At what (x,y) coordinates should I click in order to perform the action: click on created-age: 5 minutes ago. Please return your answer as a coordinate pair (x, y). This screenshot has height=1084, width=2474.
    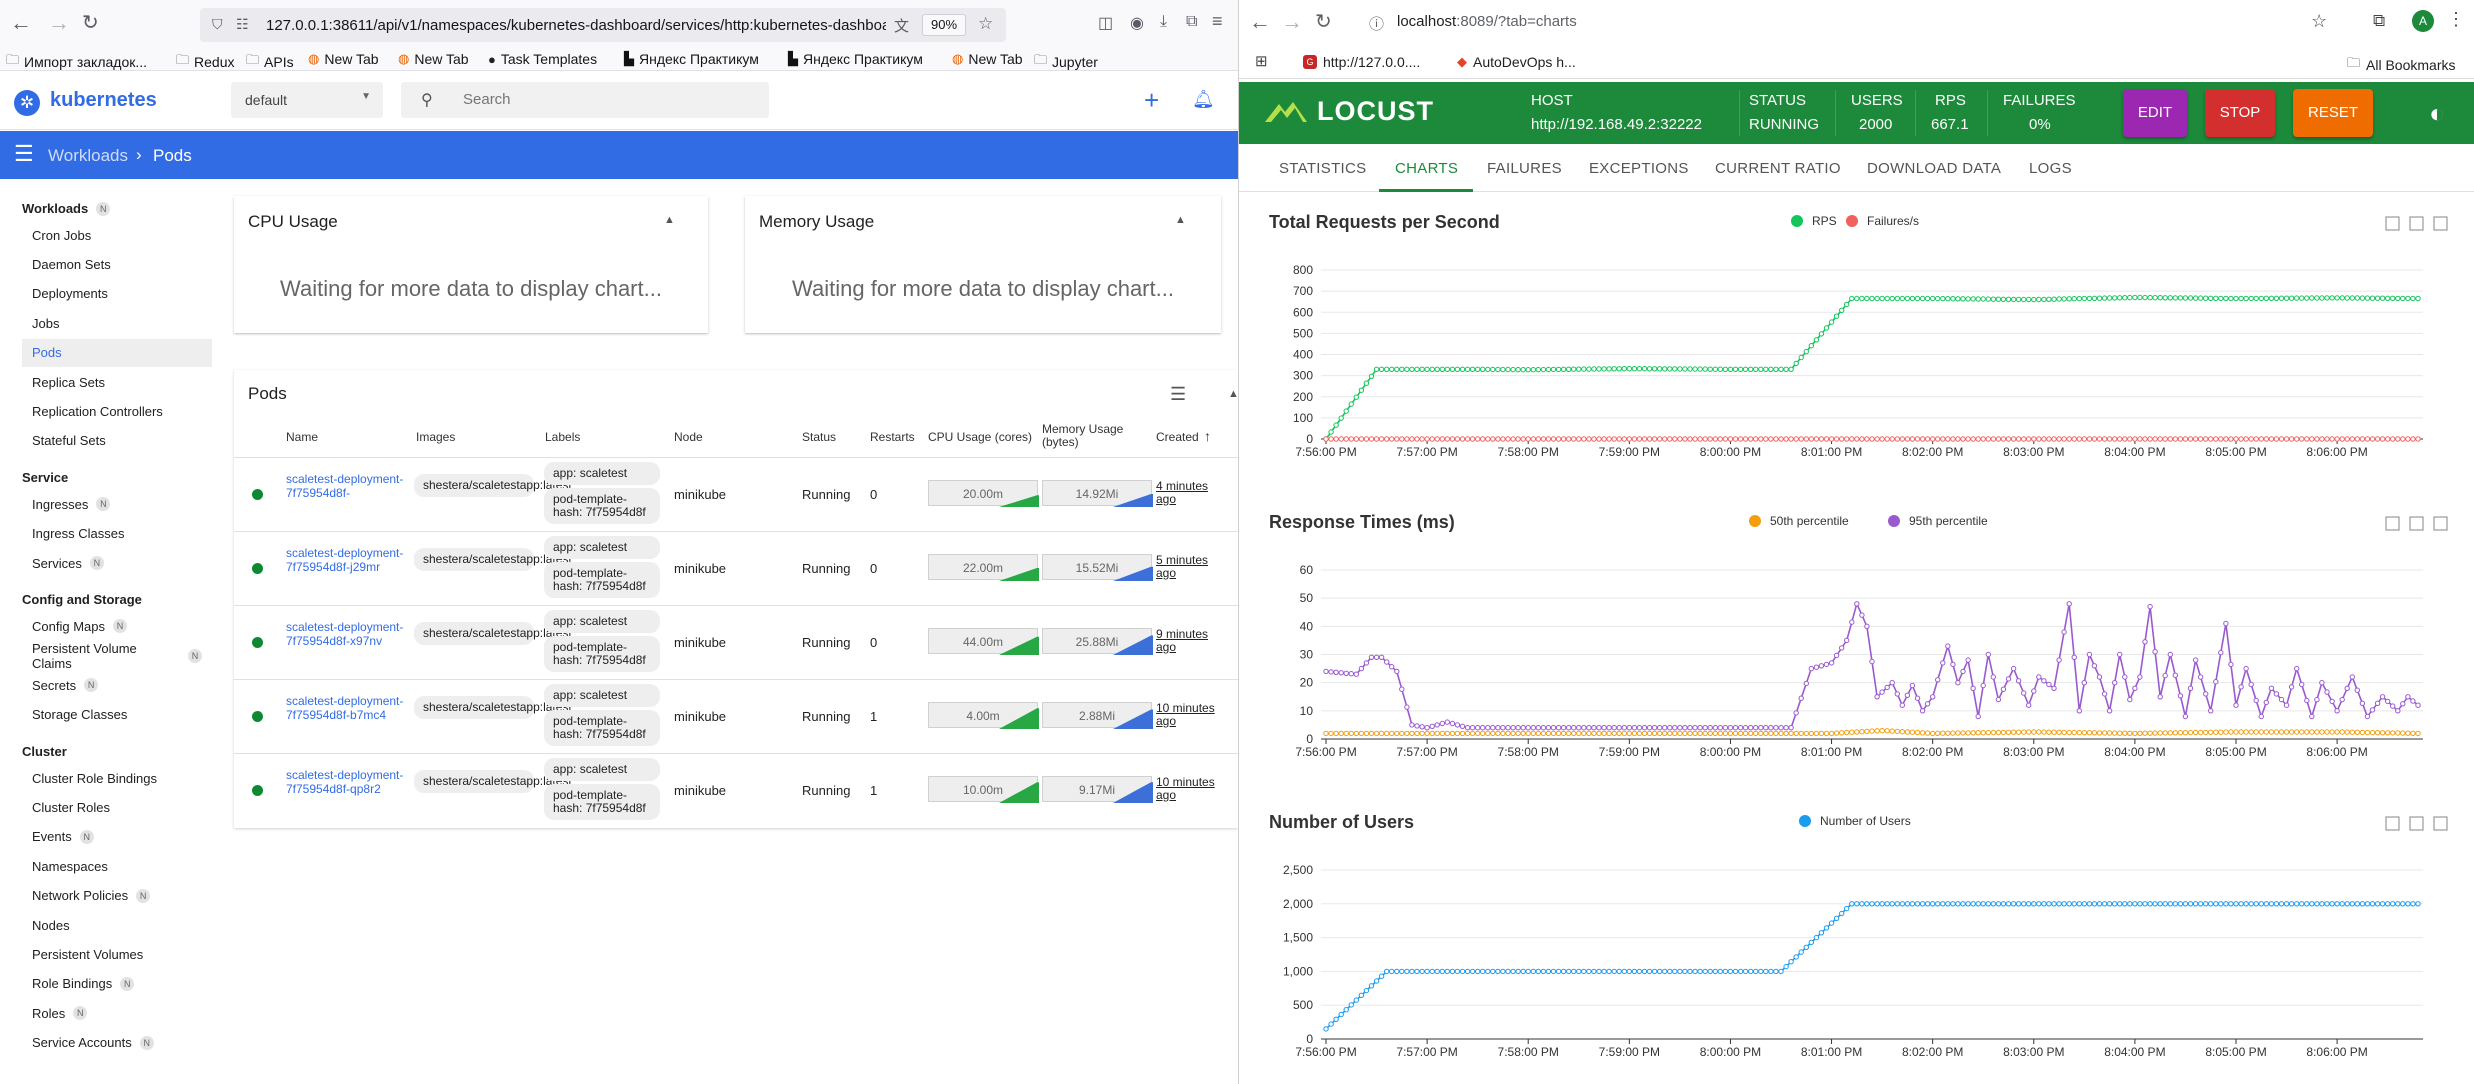
    Looking at the image, I should click on (1192, 567).